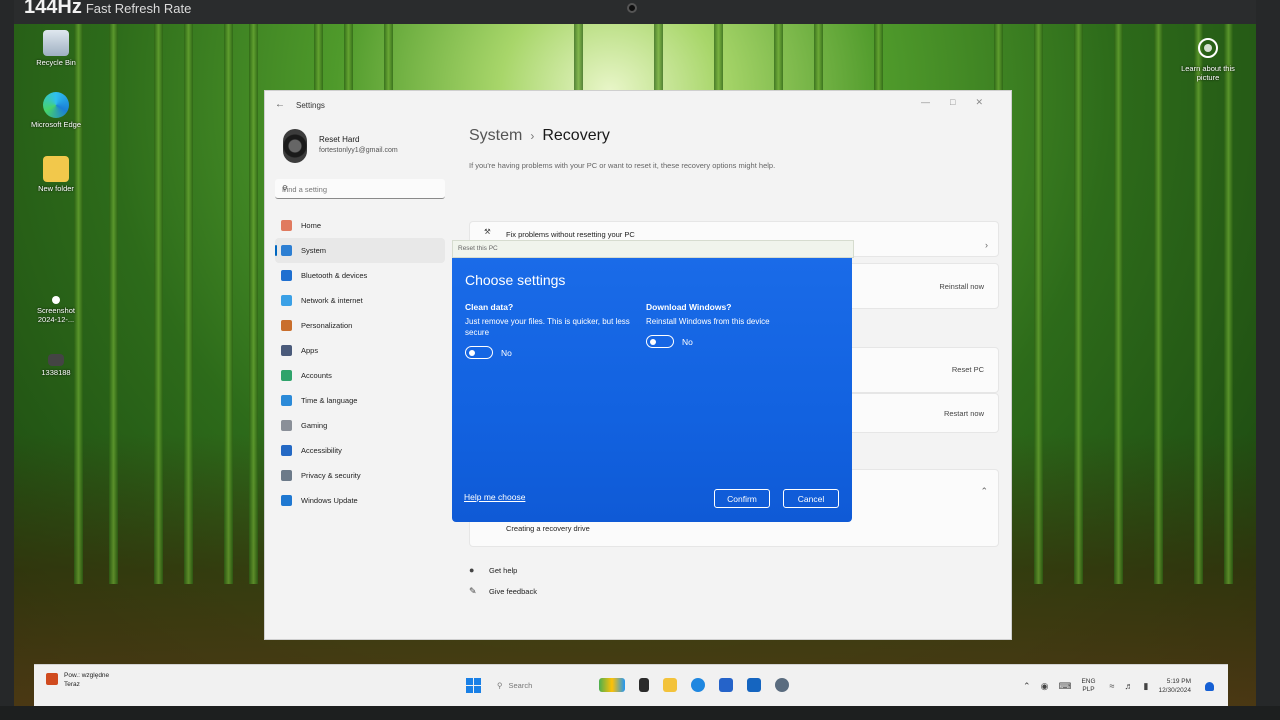 Image resolution: width=1280 pixels, height=720 pixels. Describe the element at coordinates (542, 685) in the screenshot. I see `taskbar-search: ⚲ Search` at that location.